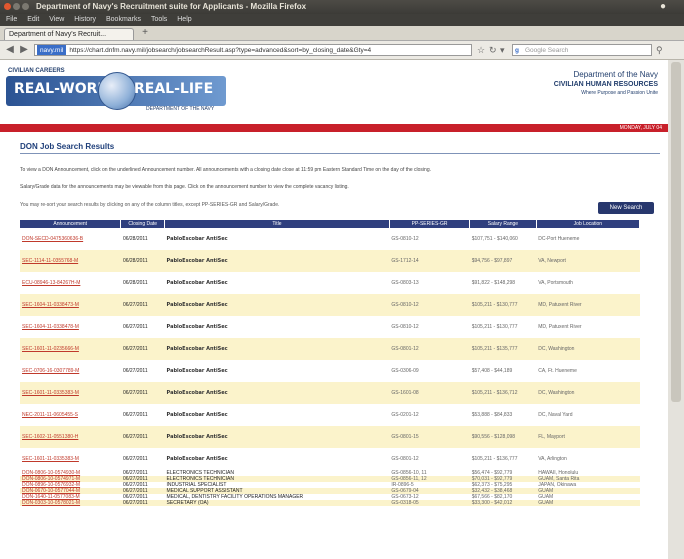 Image resolution: width=684 pixels, height=559 pixels. What do you see at coordinates (16, 6) in the screenshot?
I see `minimize-window-button` at bounding box center [16, 6].